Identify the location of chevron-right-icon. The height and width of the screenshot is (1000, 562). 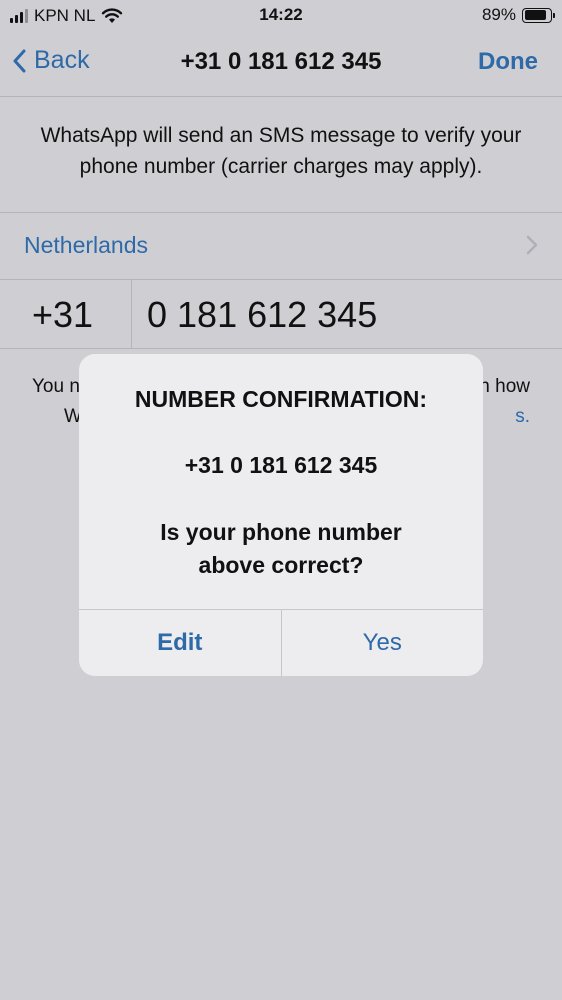
(532, 245).